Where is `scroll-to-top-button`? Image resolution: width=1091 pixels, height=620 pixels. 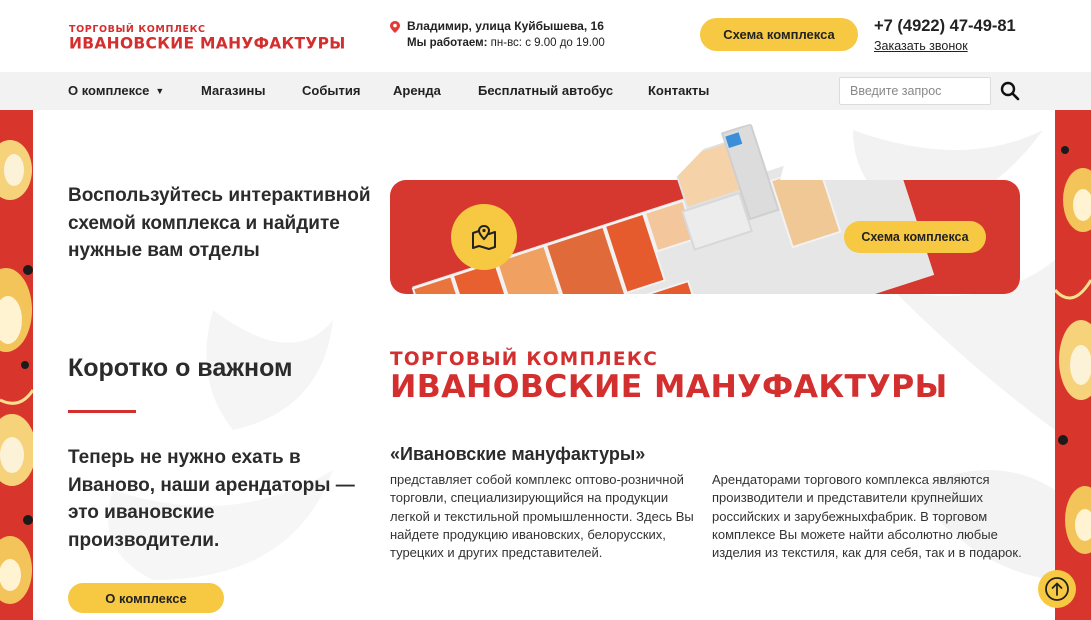
scroll-to-top-button is located at coordinates (1057, 589).